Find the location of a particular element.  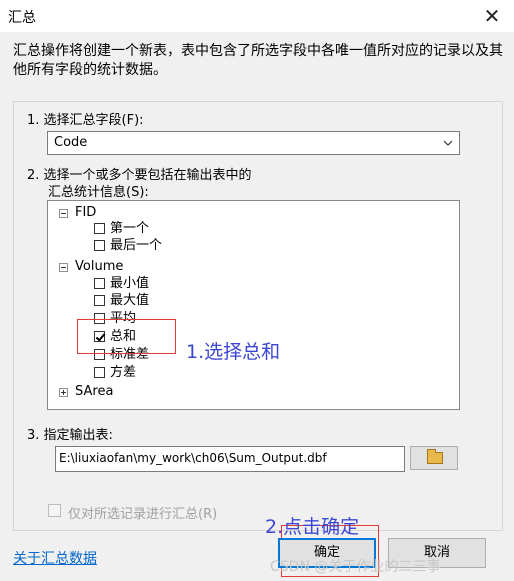

about-summarize-link: 关于汇总数据 is located at coordinates (55, 558).